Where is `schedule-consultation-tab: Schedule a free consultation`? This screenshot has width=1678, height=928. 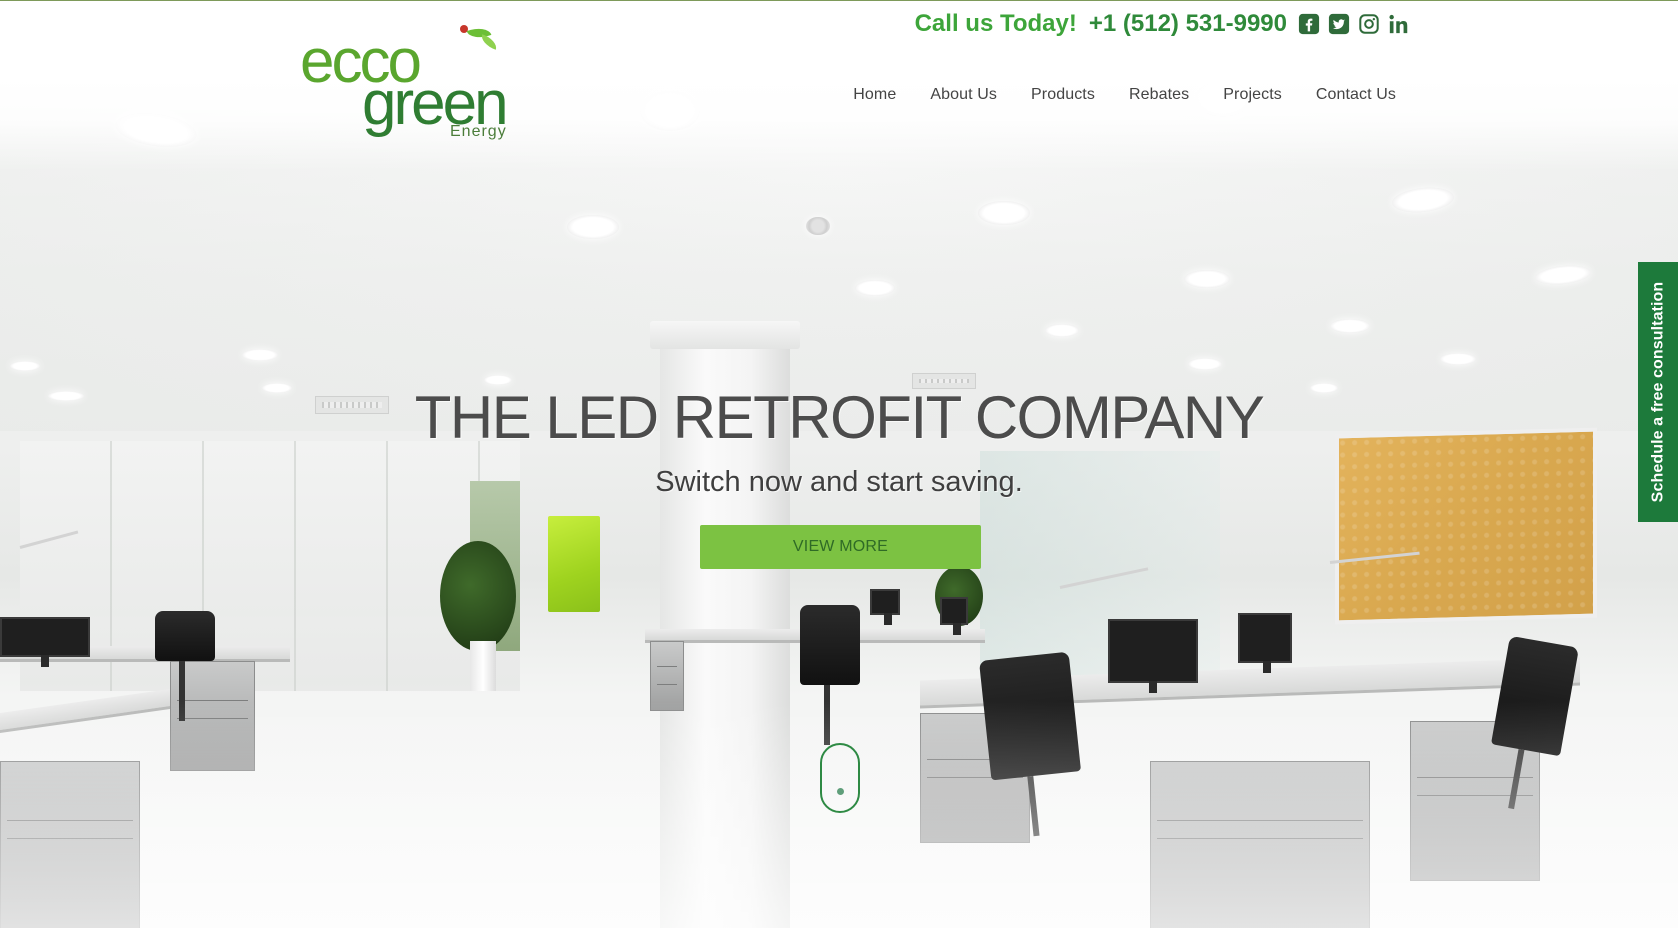
schedule-consultation-tab: Schedule a free consultation is located at coordinates (1658, 392).